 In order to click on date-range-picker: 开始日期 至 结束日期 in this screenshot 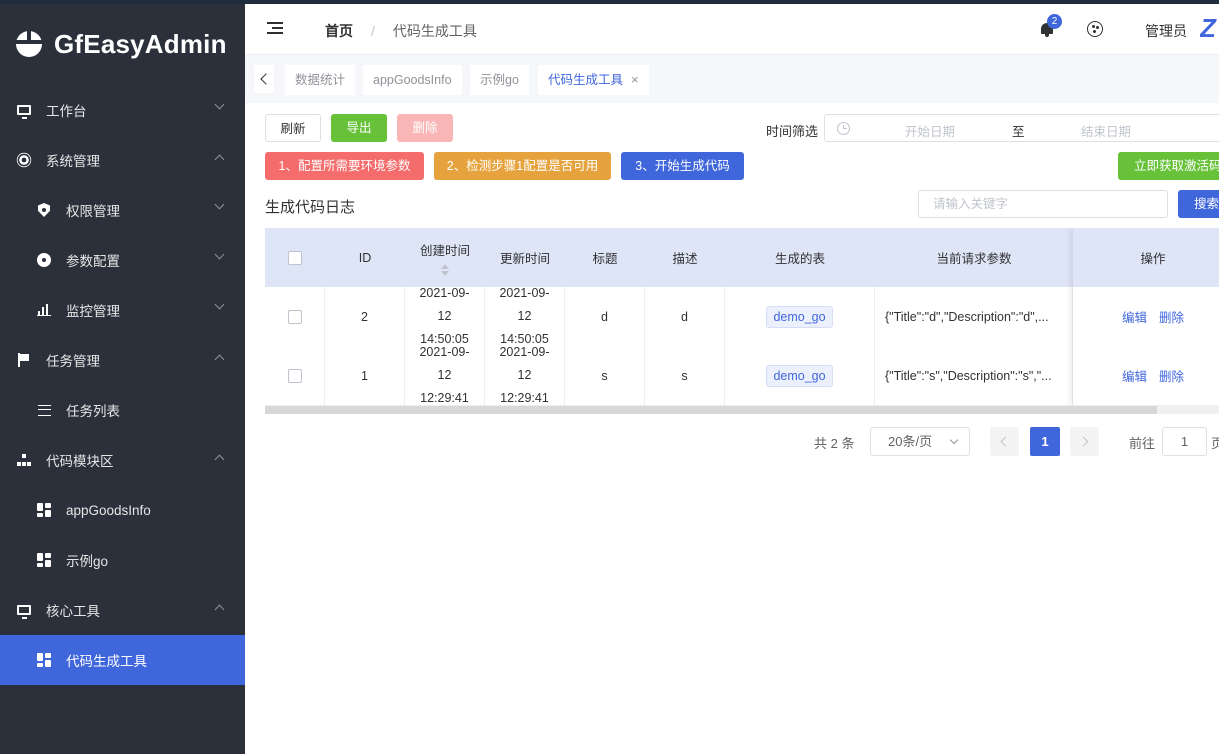, I will do `click(1021, 128)`.